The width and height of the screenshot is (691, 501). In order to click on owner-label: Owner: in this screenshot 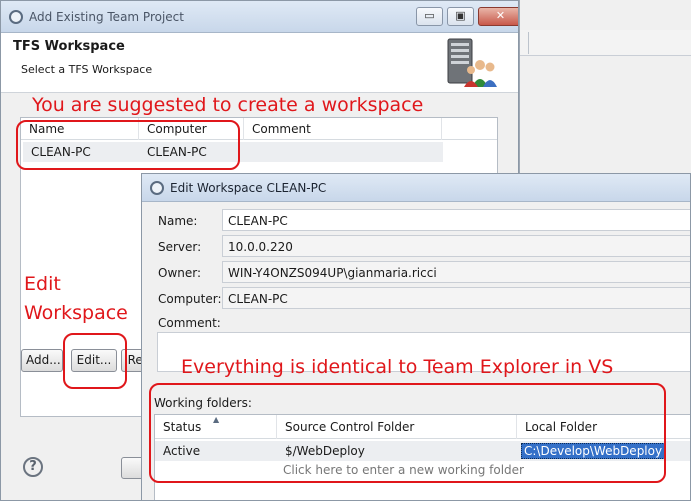, I will do `click(180, 273)`.